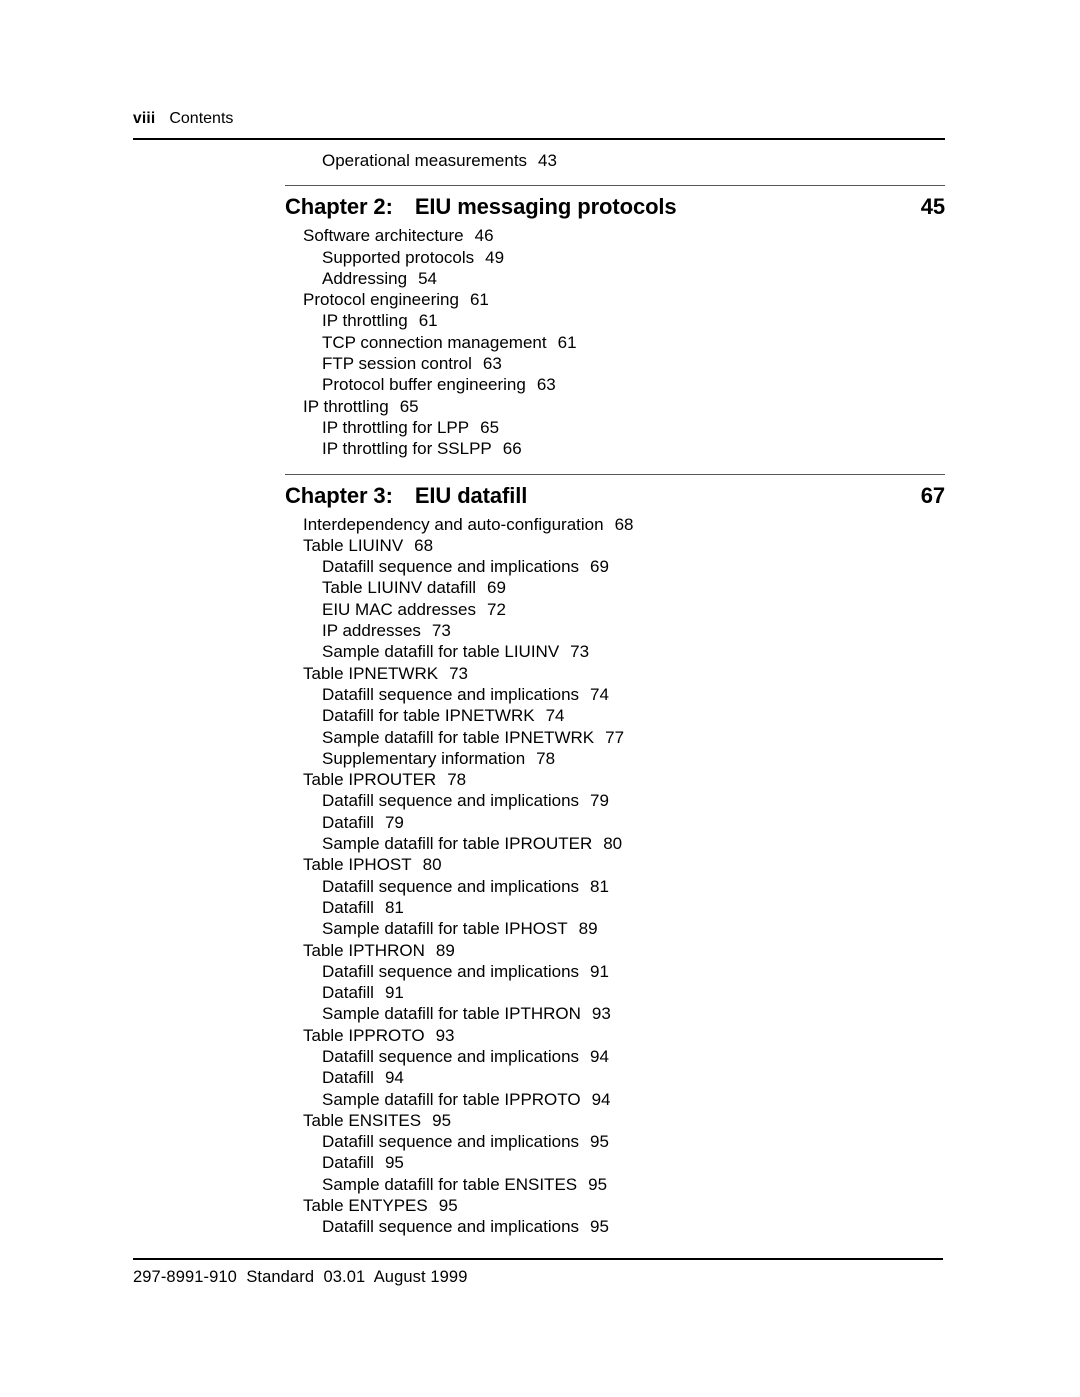 The width and height of the screenshot is (1080, 1397). What do you see at coordinates (539, 1099) in the screenshot?
I see `toc-entry: Sample datafill for table IPPROTO 94` at bounding box center [539, 1099].